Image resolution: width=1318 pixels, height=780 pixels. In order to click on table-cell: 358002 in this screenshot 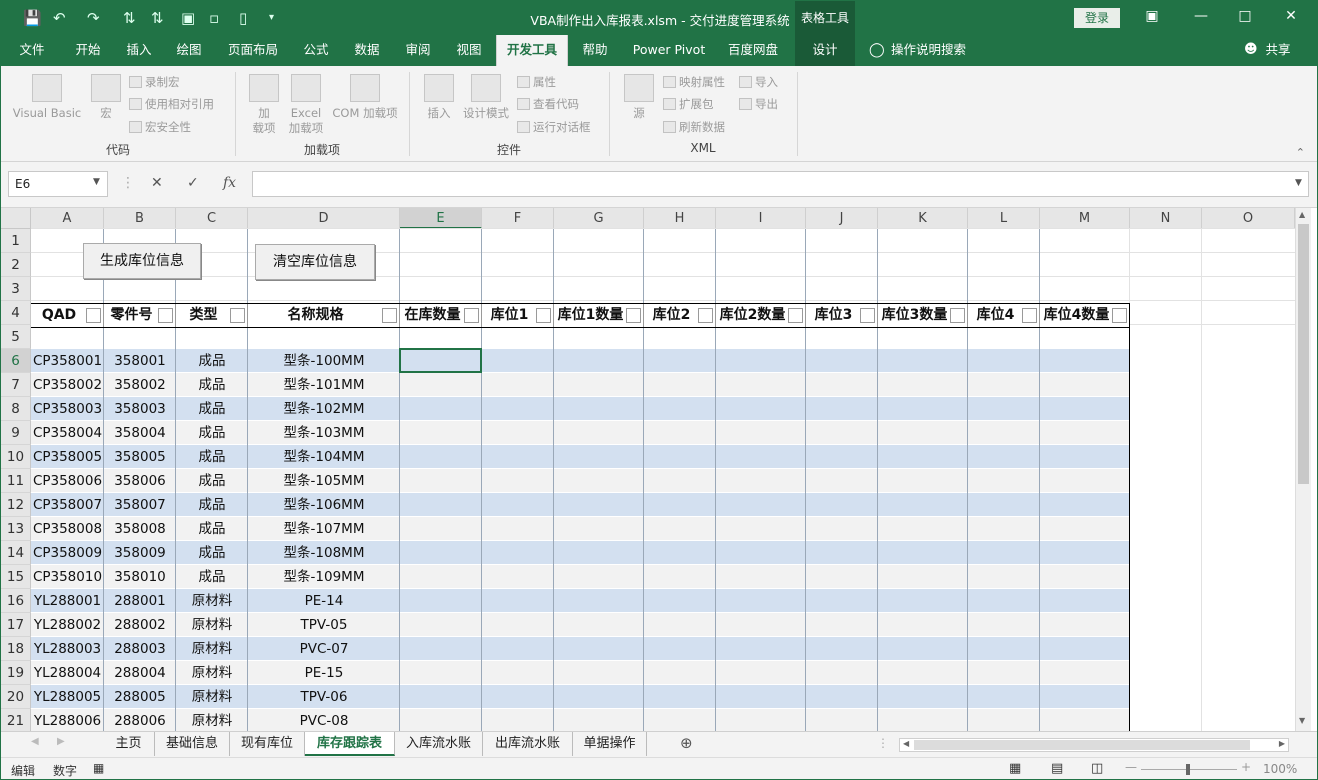, I will do `click(140, 385)`.